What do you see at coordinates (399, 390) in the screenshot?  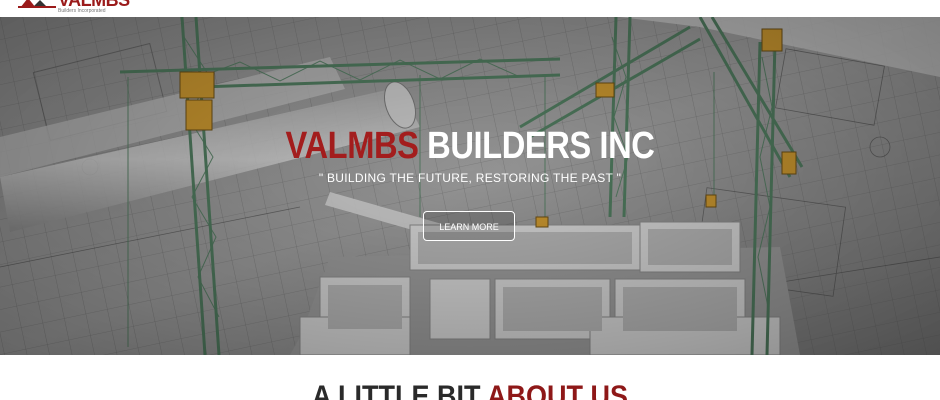 I see `about-heading-plain: A LITTLE BIT` at bounding box center [399, 390].